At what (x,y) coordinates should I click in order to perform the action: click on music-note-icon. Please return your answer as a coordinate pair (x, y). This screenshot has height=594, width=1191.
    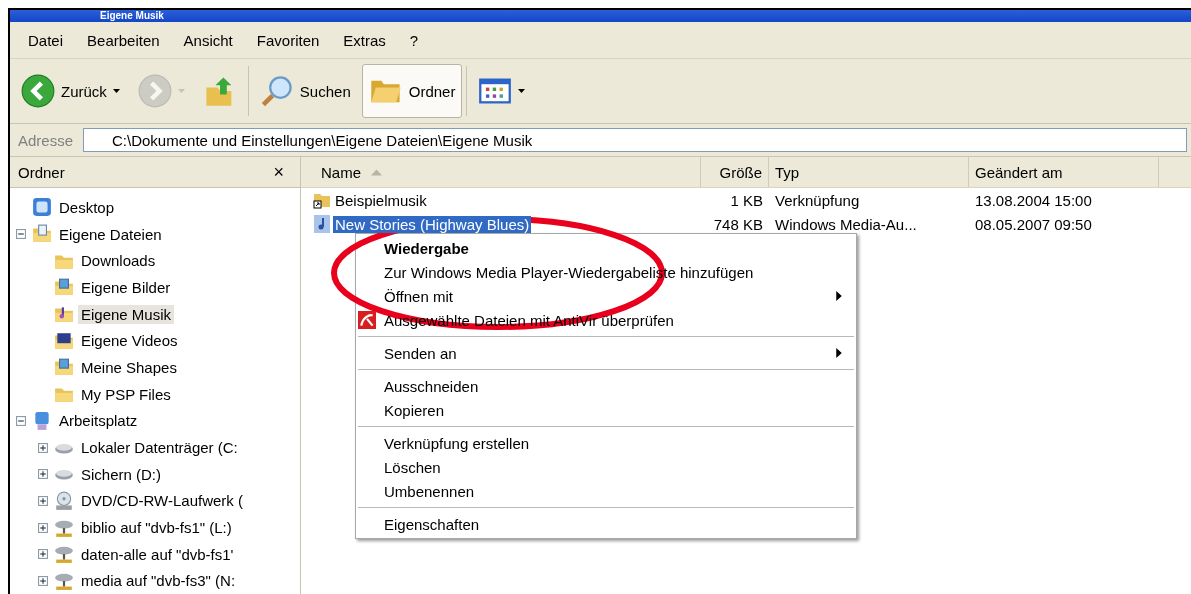
    Looking at the image, I should click on (322, 224).